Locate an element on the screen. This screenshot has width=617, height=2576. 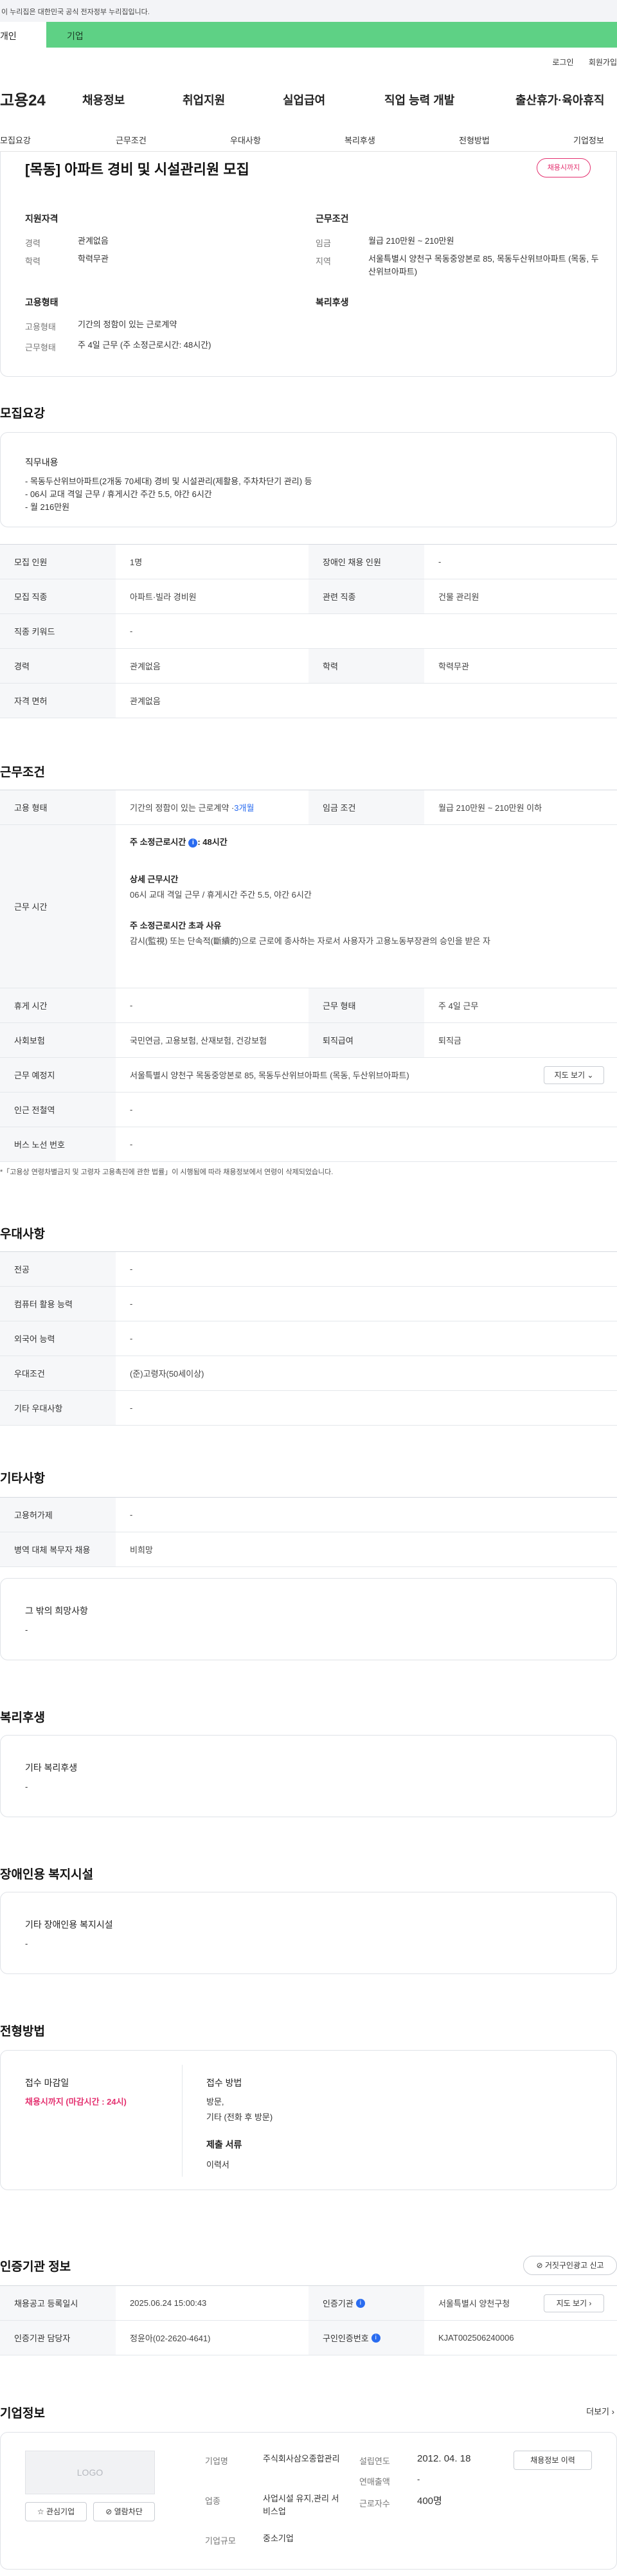
employment-heading: 고용형태 is located at coordinates (41, 302).